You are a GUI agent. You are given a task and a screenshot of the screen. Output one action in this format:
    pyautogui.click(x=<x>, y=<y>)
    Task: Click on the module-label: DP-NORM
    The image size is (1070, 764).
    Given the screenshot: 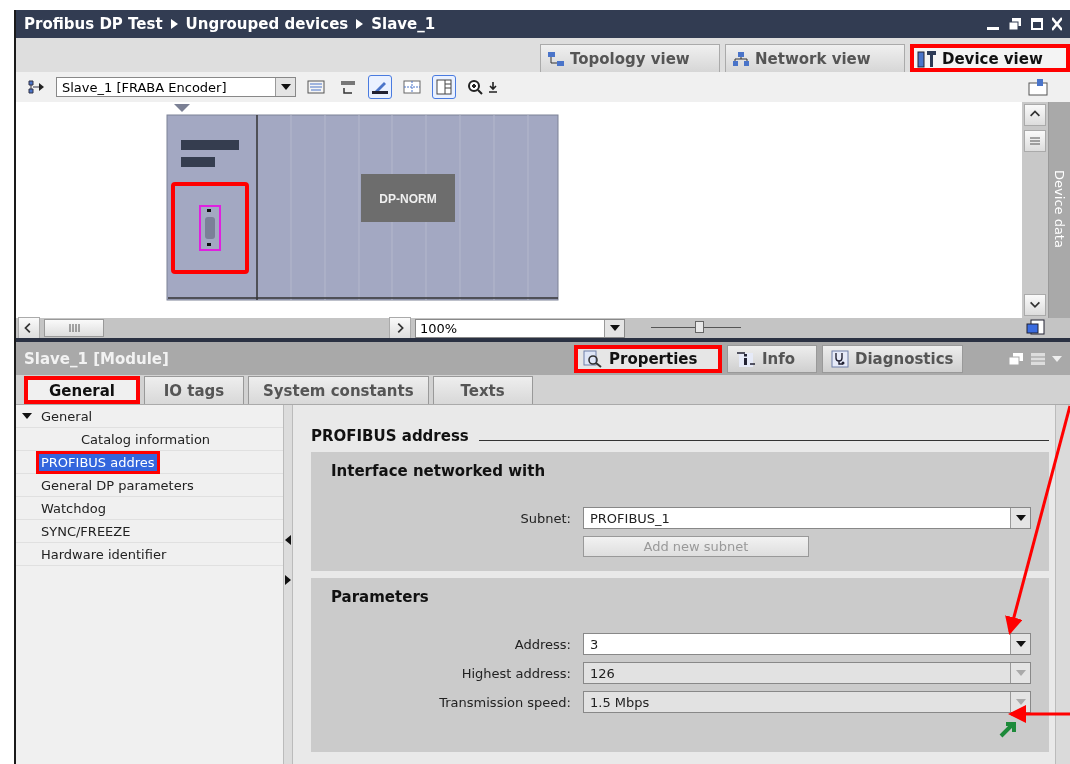 What is the action you would take?
    pyautogui.click(x=408, y=199)
    